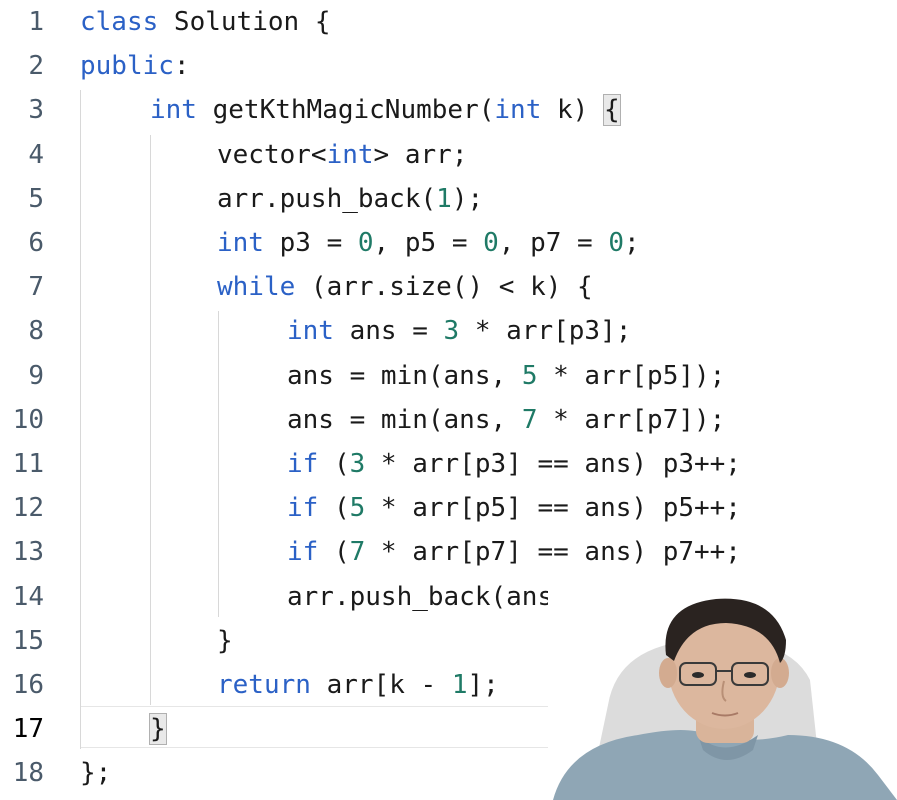 Image resolution: width=897 pixels, height=800 pixels. I want to click on code-token: k), so click(572, 110).